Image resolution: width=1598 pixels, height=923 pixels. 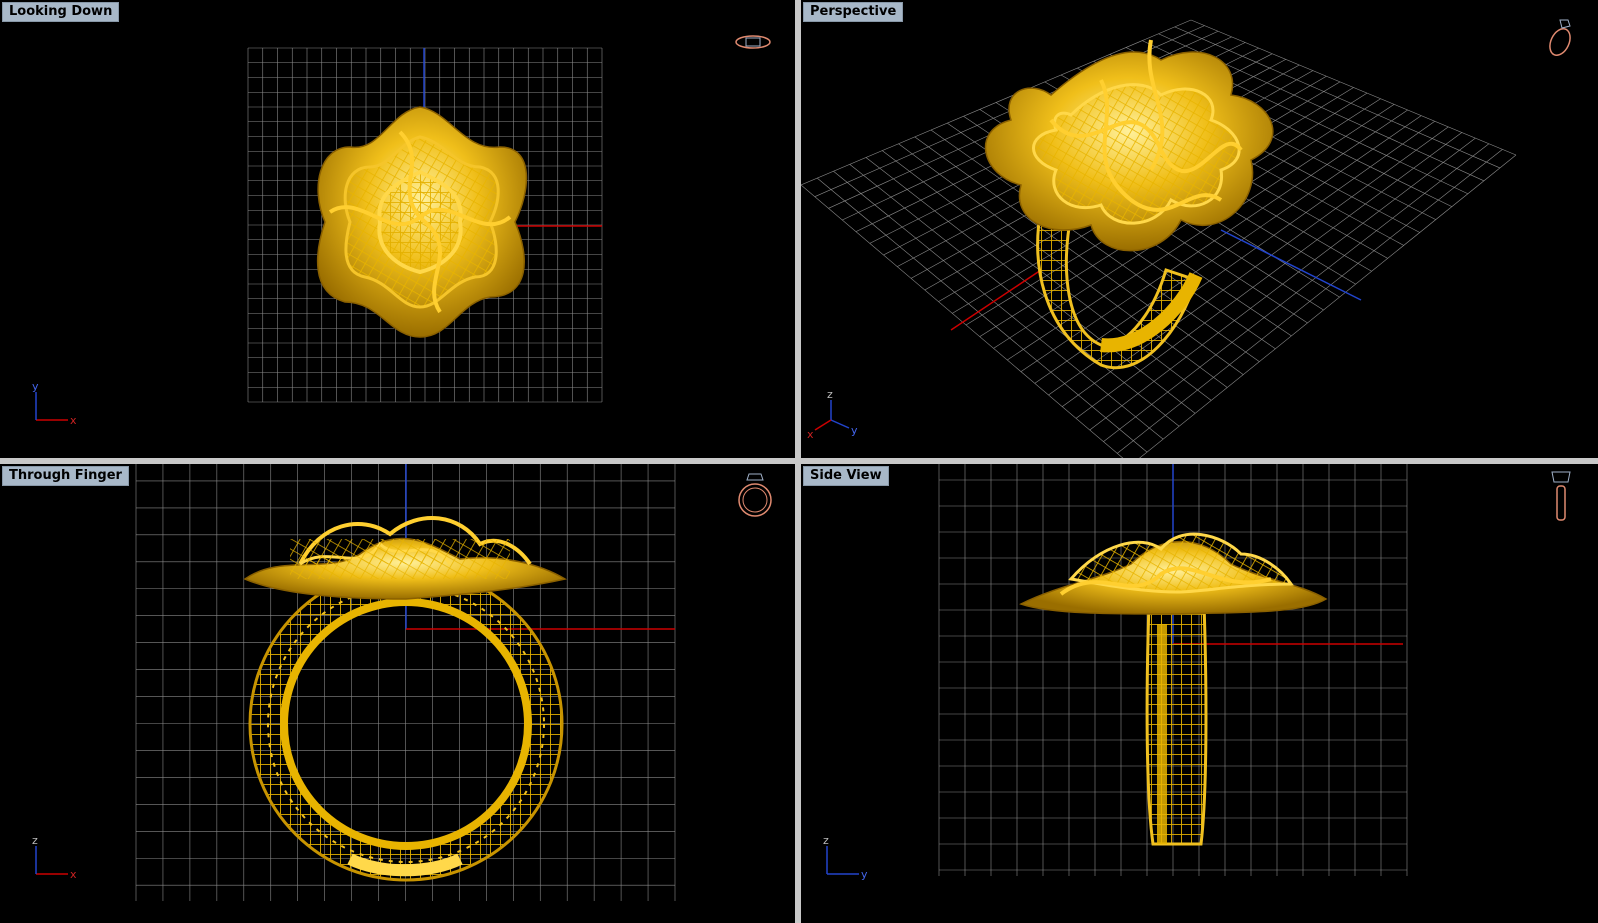 What do you see at coordinates (753, 42) in the screenshot?
I see `ring-top-view-icon` at bounding box center [753, 42].